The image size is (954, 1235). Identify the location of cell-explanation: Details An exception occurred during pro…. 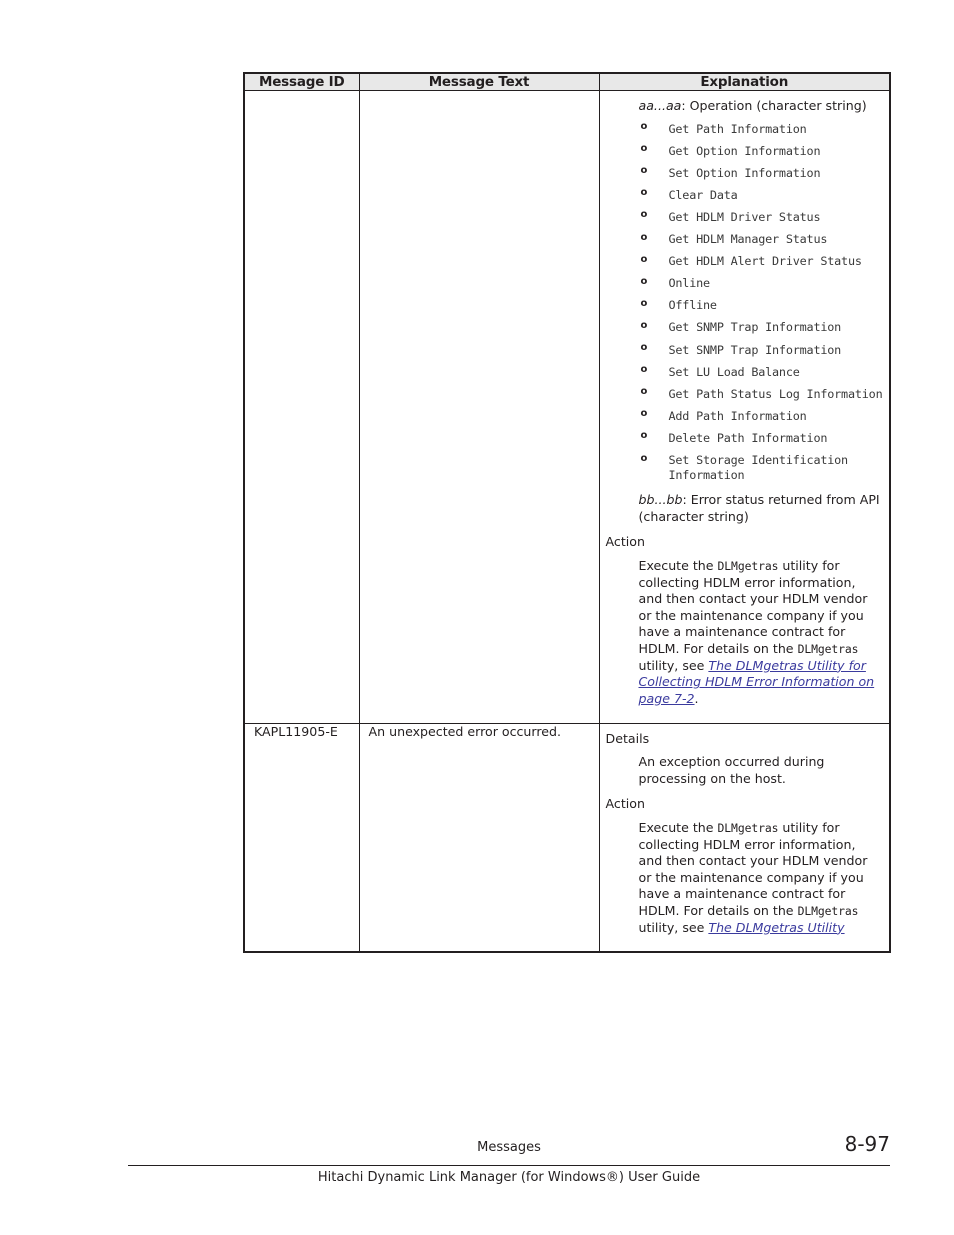
(744, 837).